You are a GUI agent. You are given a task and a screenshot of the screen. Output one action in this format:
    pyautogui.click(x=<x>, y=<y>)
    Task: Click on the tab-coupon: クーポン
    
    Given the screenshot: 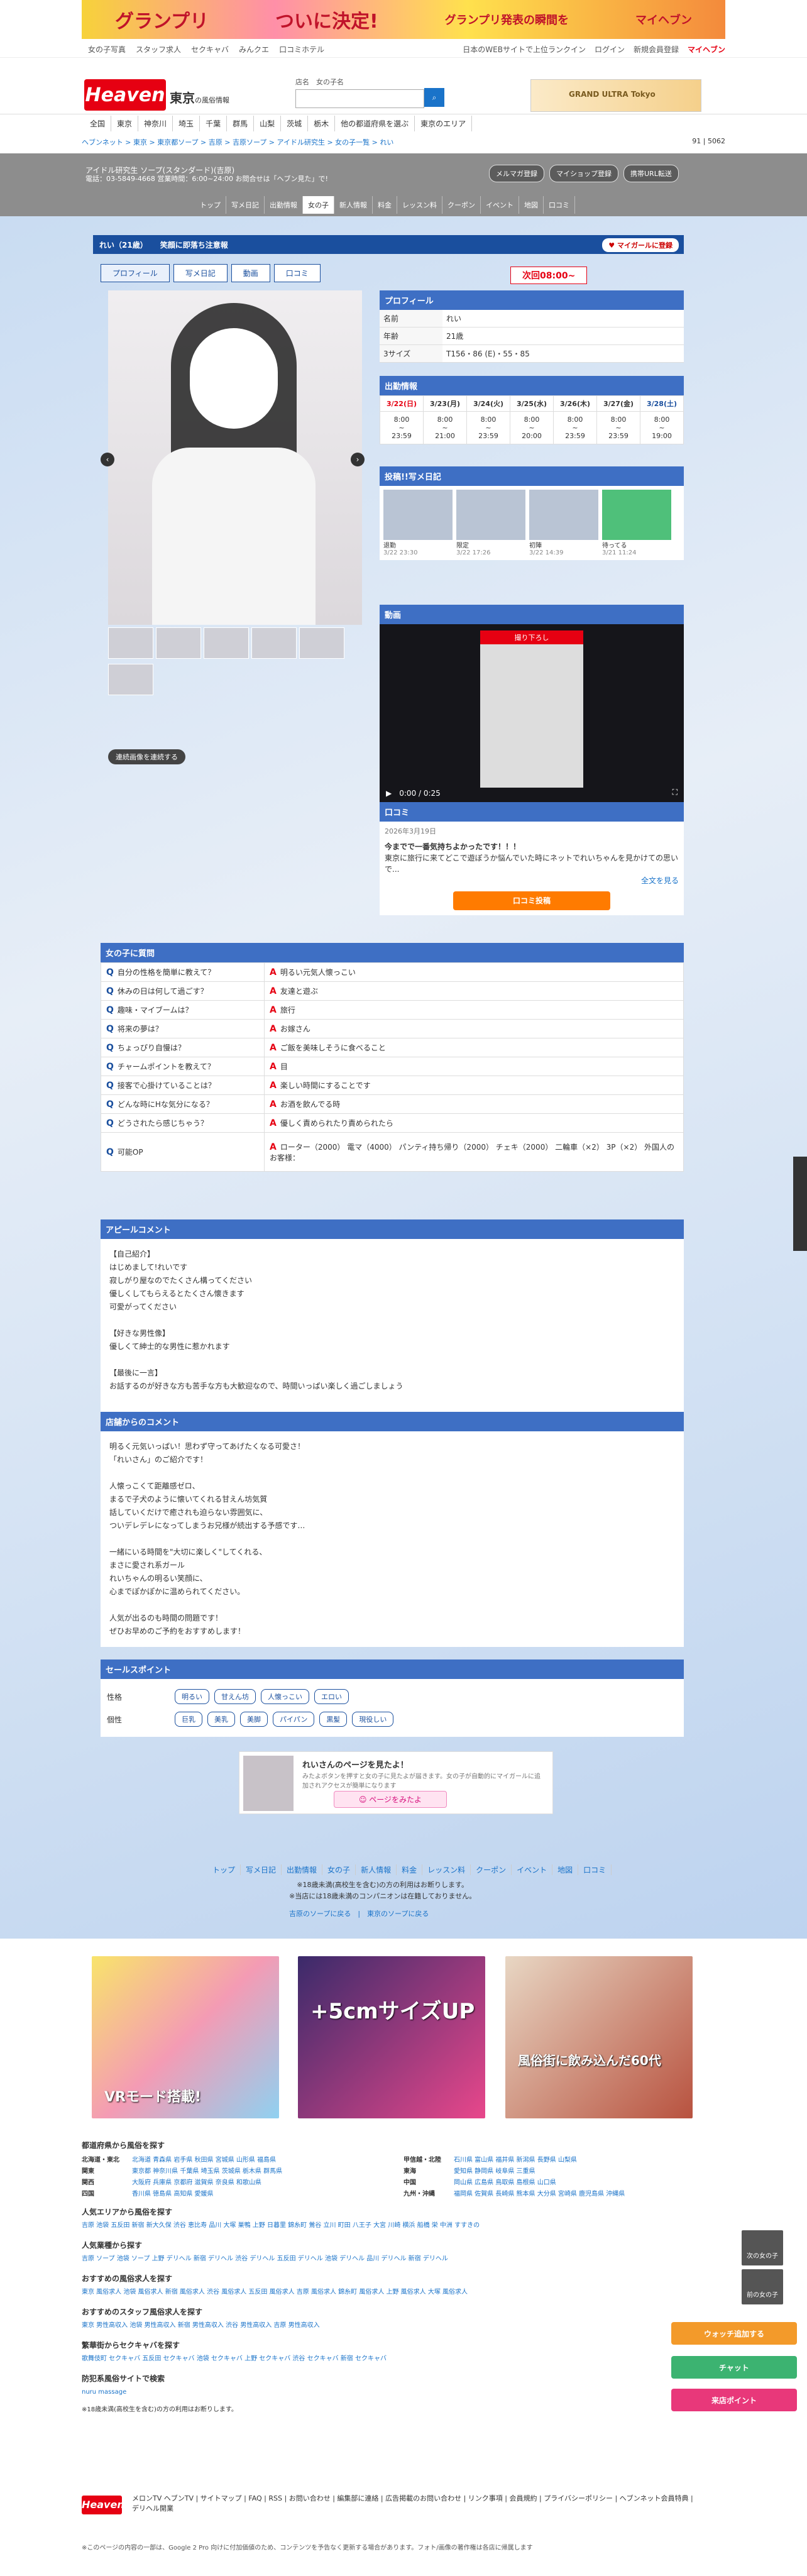 What is the action you would take?
    pyautogui.click(x=461, y=205)
    